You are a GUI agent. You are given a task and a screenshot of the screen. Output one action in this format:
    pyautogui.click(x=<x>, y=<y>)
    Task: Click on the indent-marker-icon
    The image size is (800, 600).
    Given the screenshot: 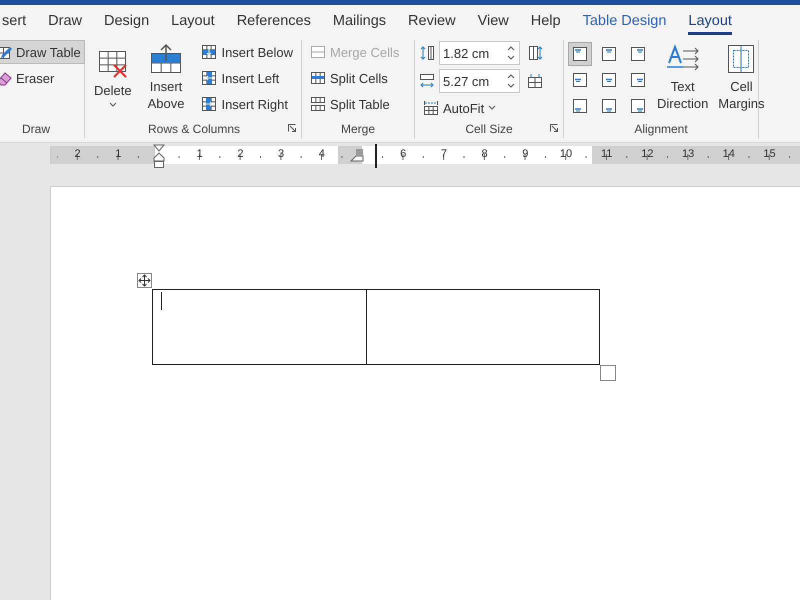 What is the action you would take?
    pyautogui.click(x=159, y=156)
    